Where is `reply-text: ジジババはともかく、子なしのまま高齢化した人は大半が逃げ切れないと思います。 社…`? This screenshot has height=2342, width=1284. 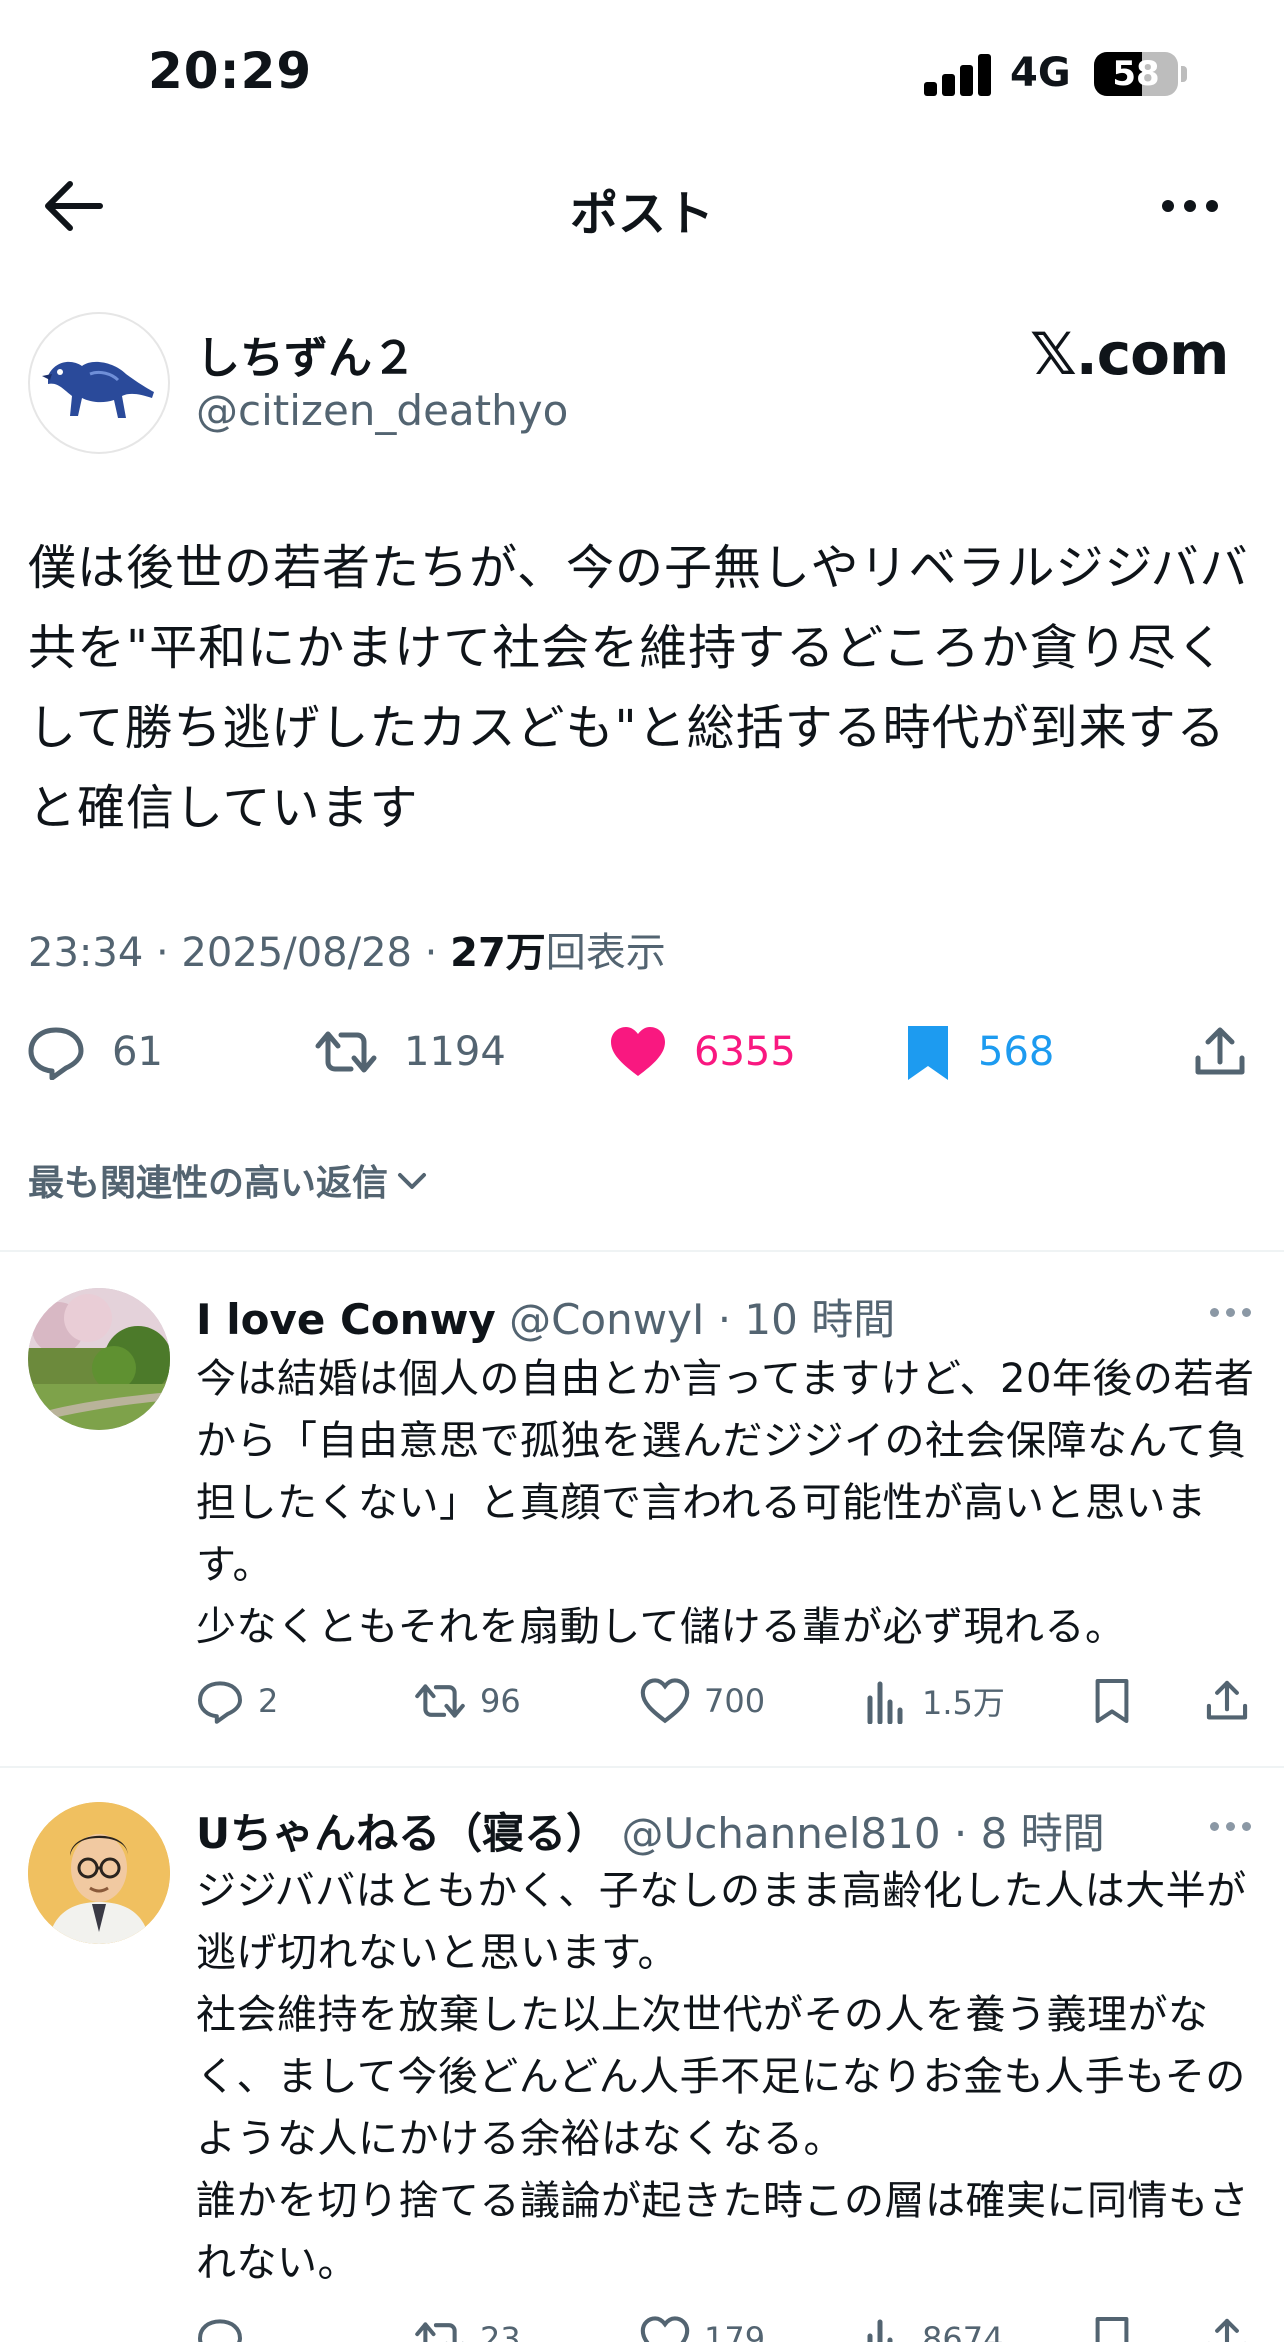 reply-text: ジジババはともかく、子なしのまま高齢化した人は大半が逃げ切れないと思います。 社… is located at coordinates (722, 2077).